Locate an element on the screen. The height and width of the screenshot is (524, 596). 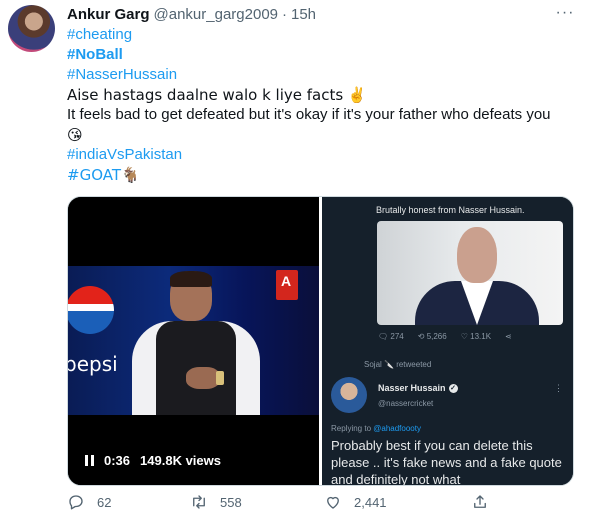
channel-logo-icon: A is located at coordinates (287, 285).